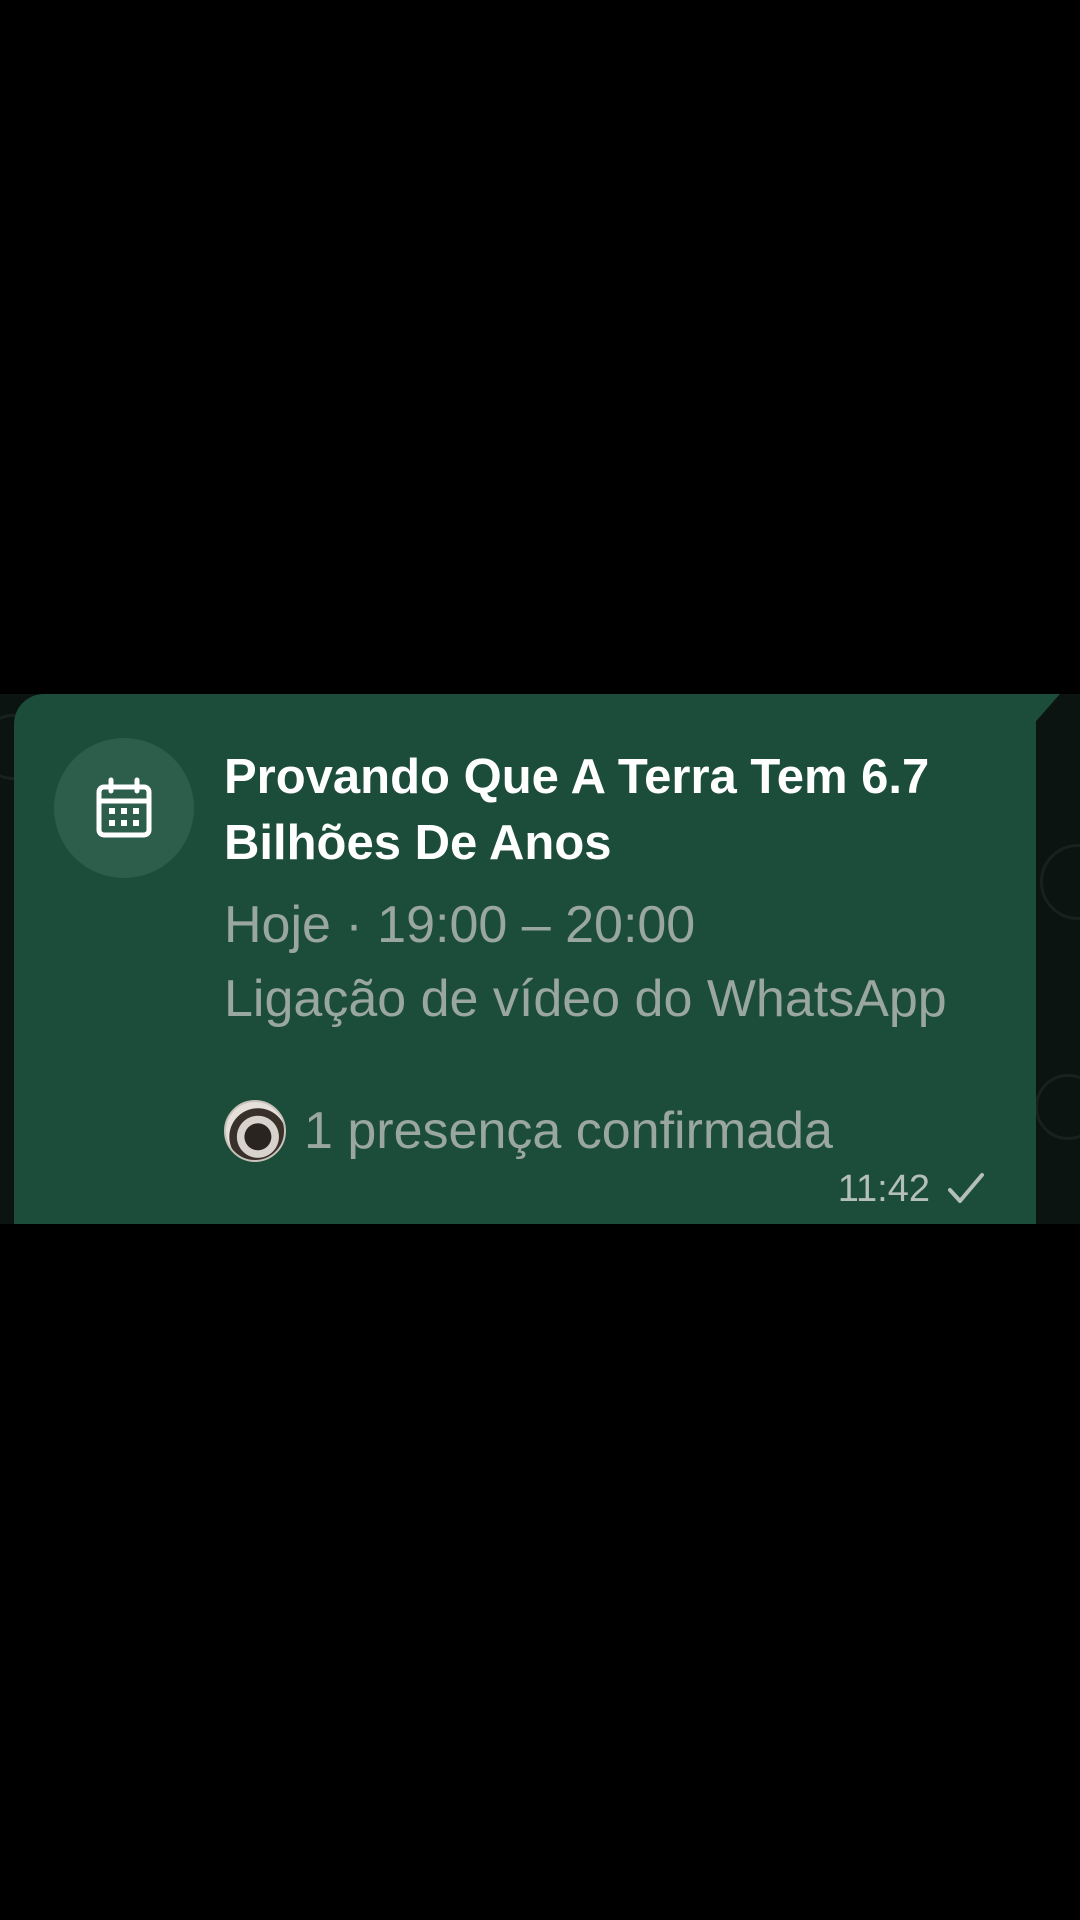  I want to click on message-timestamp: 11:42, so click(883, 1188).